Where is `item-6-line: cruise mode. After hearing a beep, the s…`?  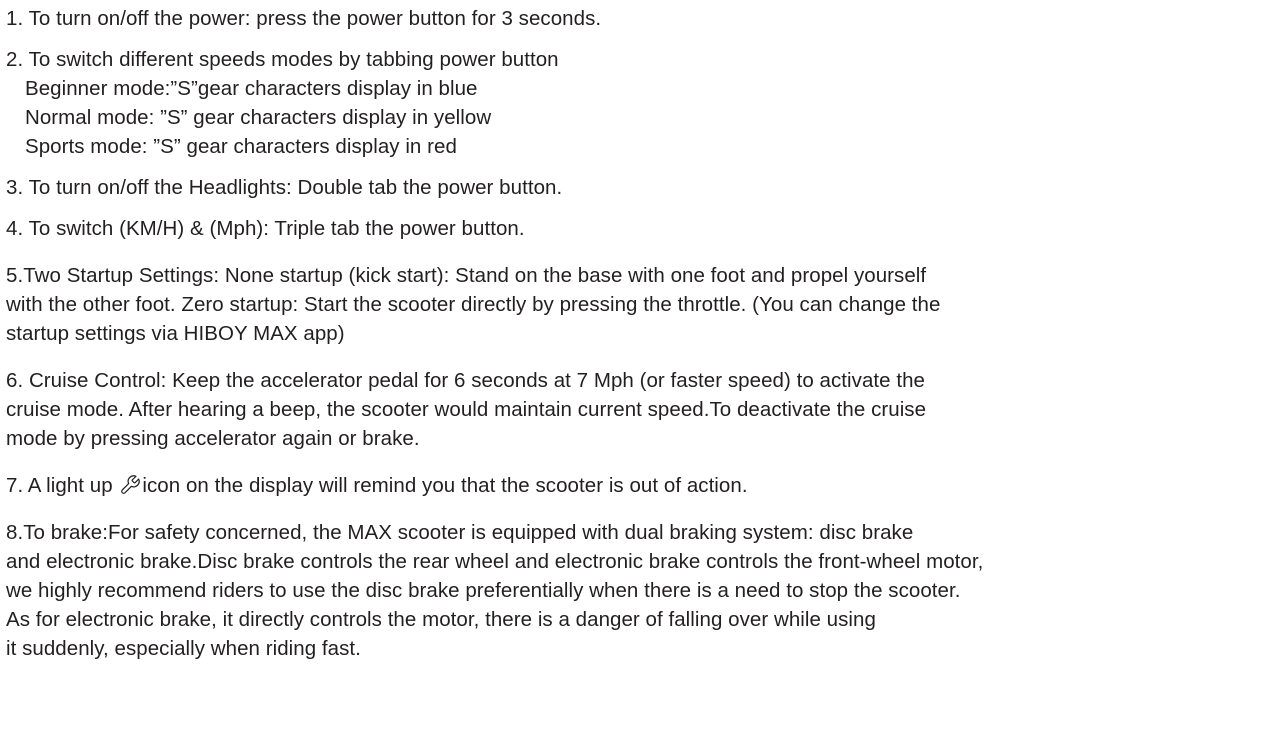 item-6-line: cruise mode. After hearing a beep, the s… is located at coordinates (466, 409).